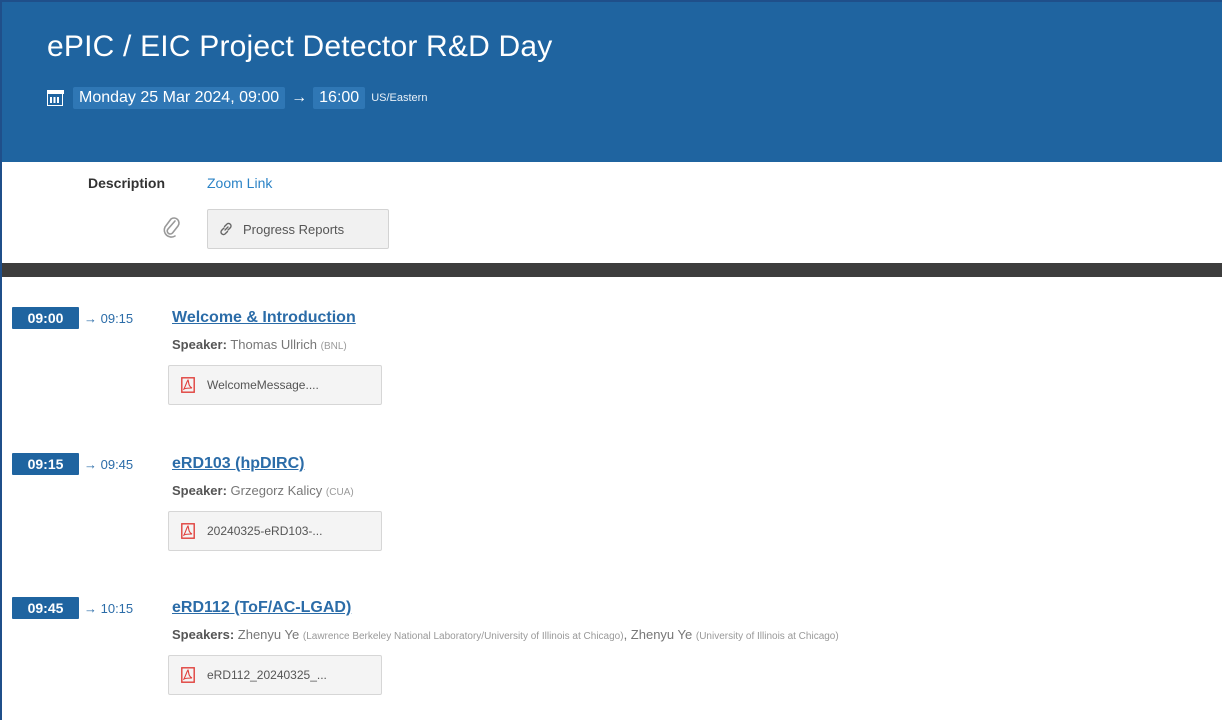  I want to click on start-time-badge: 09:00, so click(45, 318).